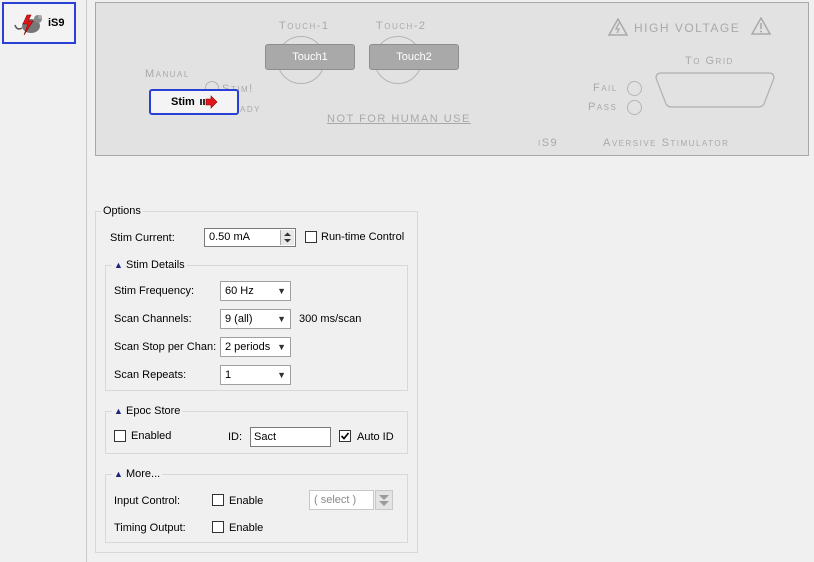 The height and width of the screenshot is (562, 814). What do you see at coordinates (209, 102) in the screenshot?
I see `arrow-right-icon` at bounding box center [209, 102].